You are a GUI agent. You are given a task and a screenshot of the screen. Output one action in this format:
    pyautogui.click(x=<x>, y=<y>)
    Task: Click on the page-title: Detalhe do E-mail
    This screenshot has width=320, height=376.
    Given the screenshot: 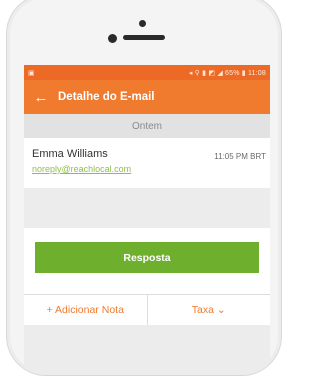 What is the action you would take?
    pyautogui.click(x=106, y=97)
    